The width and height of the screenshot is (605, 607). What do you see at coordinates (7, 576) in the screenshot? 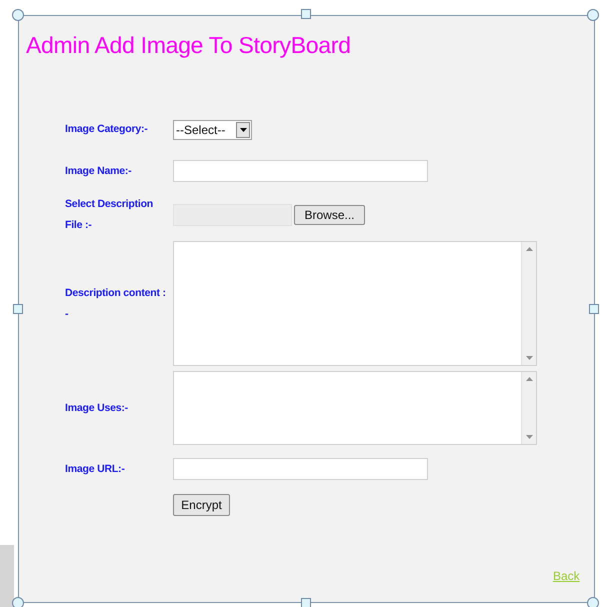
I see `background-shape` at bounding box center [7, 576].